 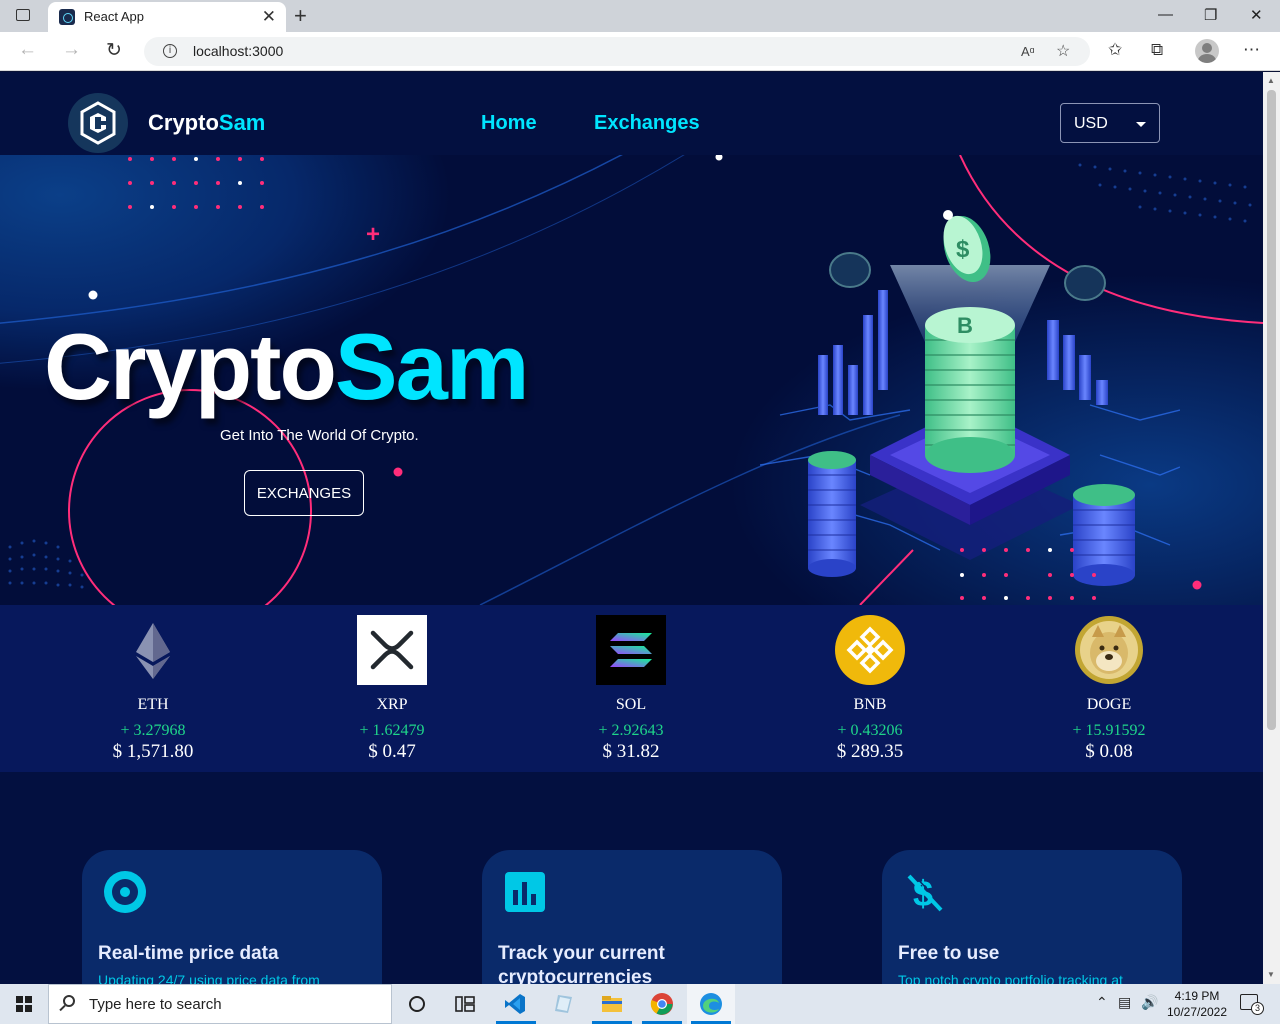 What do you see at coordinates (392, 751) in the screenshot?
I see `coin-price: $ 0.47` at bounding box center [392, 751].